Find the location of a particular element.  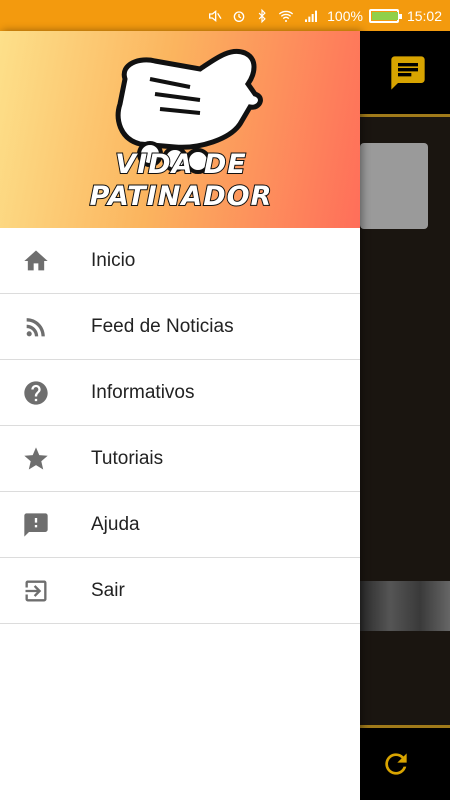

bluetooth-icon is located at coordinates (262, 15).